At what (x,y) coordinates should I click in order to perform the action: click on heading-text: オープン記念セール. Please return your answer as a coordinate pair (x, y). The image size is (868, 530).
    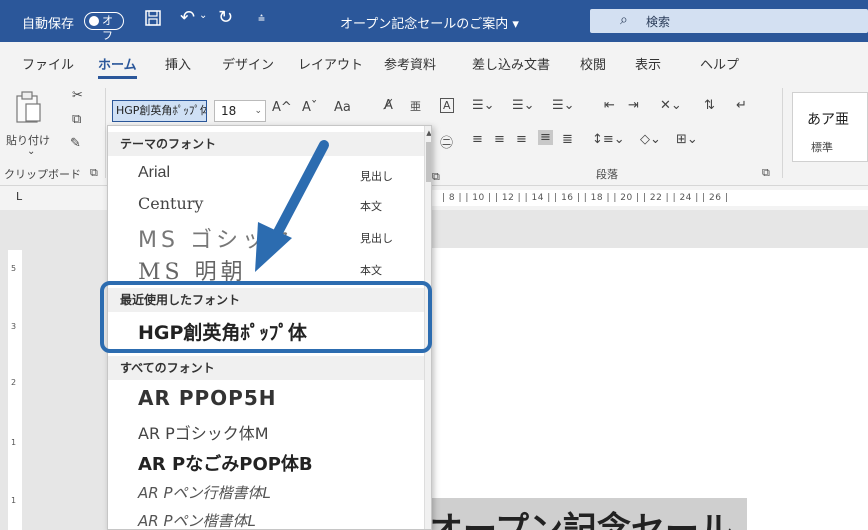
    Looking at the image, I should click on (581, 520).